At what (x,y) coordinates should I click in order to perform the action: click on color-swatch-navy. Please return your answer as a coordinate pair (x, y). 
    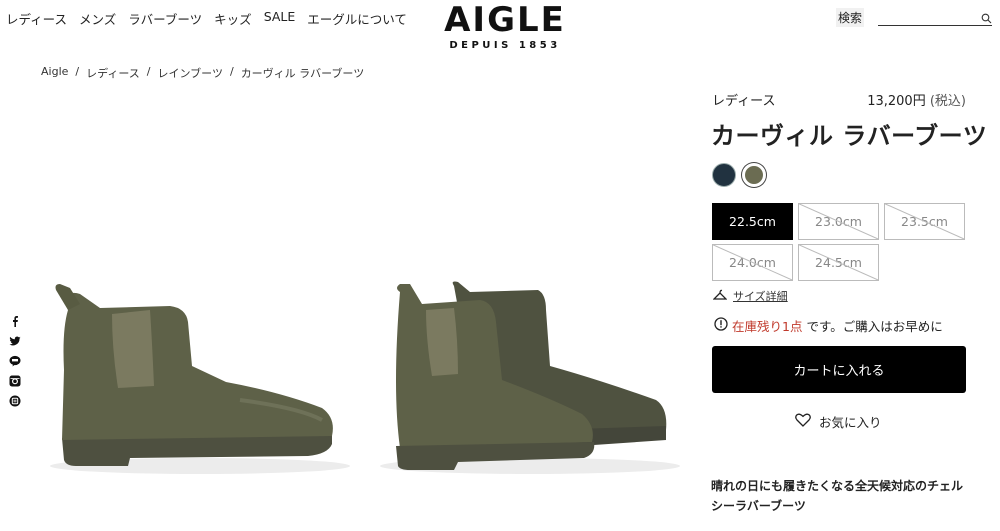
    Looking at the image, I should click on (724, 175).